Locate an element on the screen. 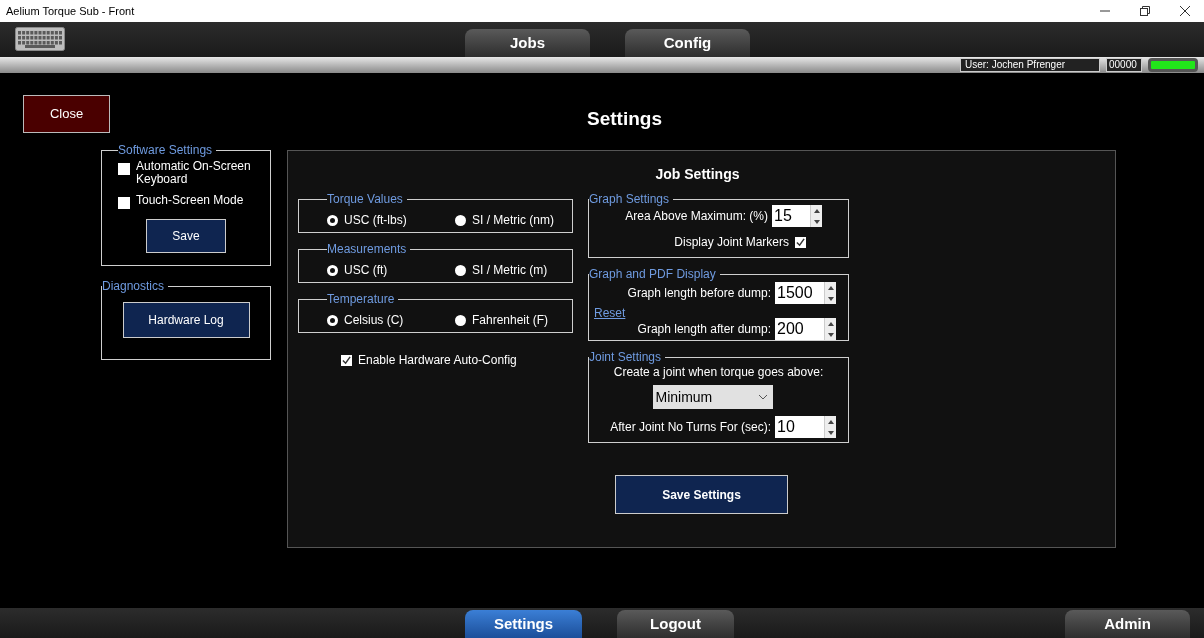  radio-label: USC (ft) is located at coordinates (366, 270).